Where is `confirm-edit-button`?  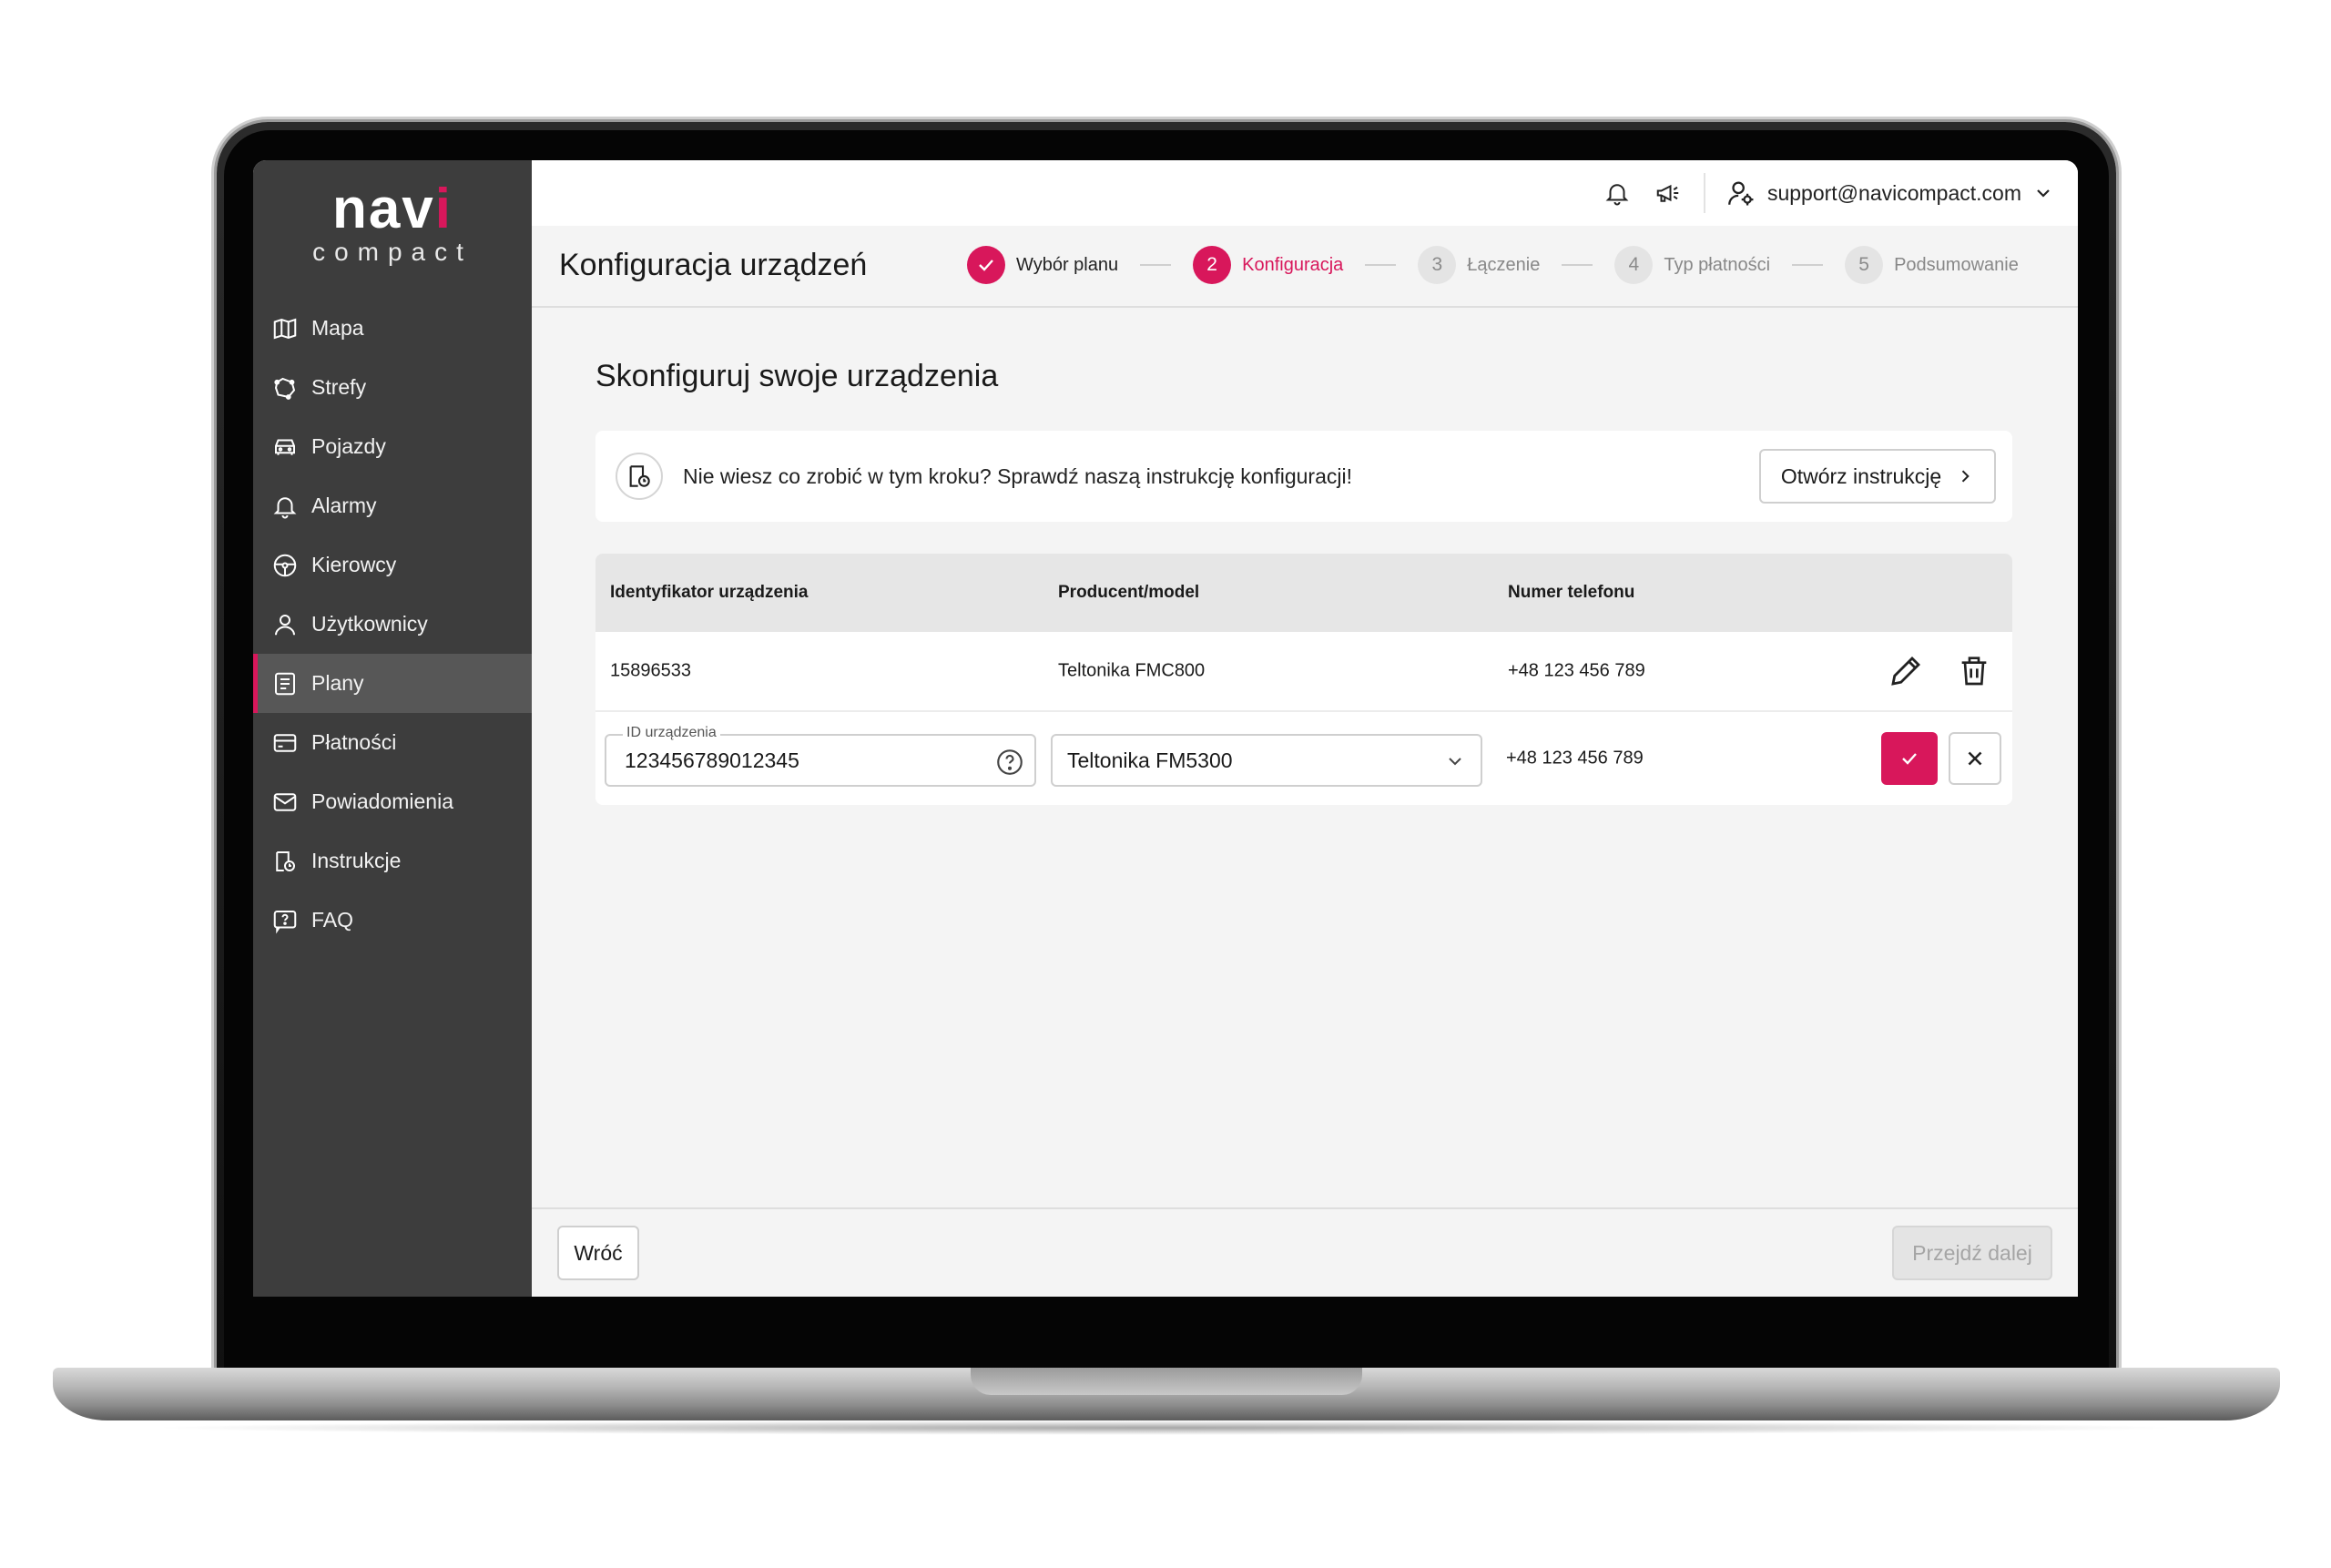 confirm-edit-button is located at coordinates (1909, 758).